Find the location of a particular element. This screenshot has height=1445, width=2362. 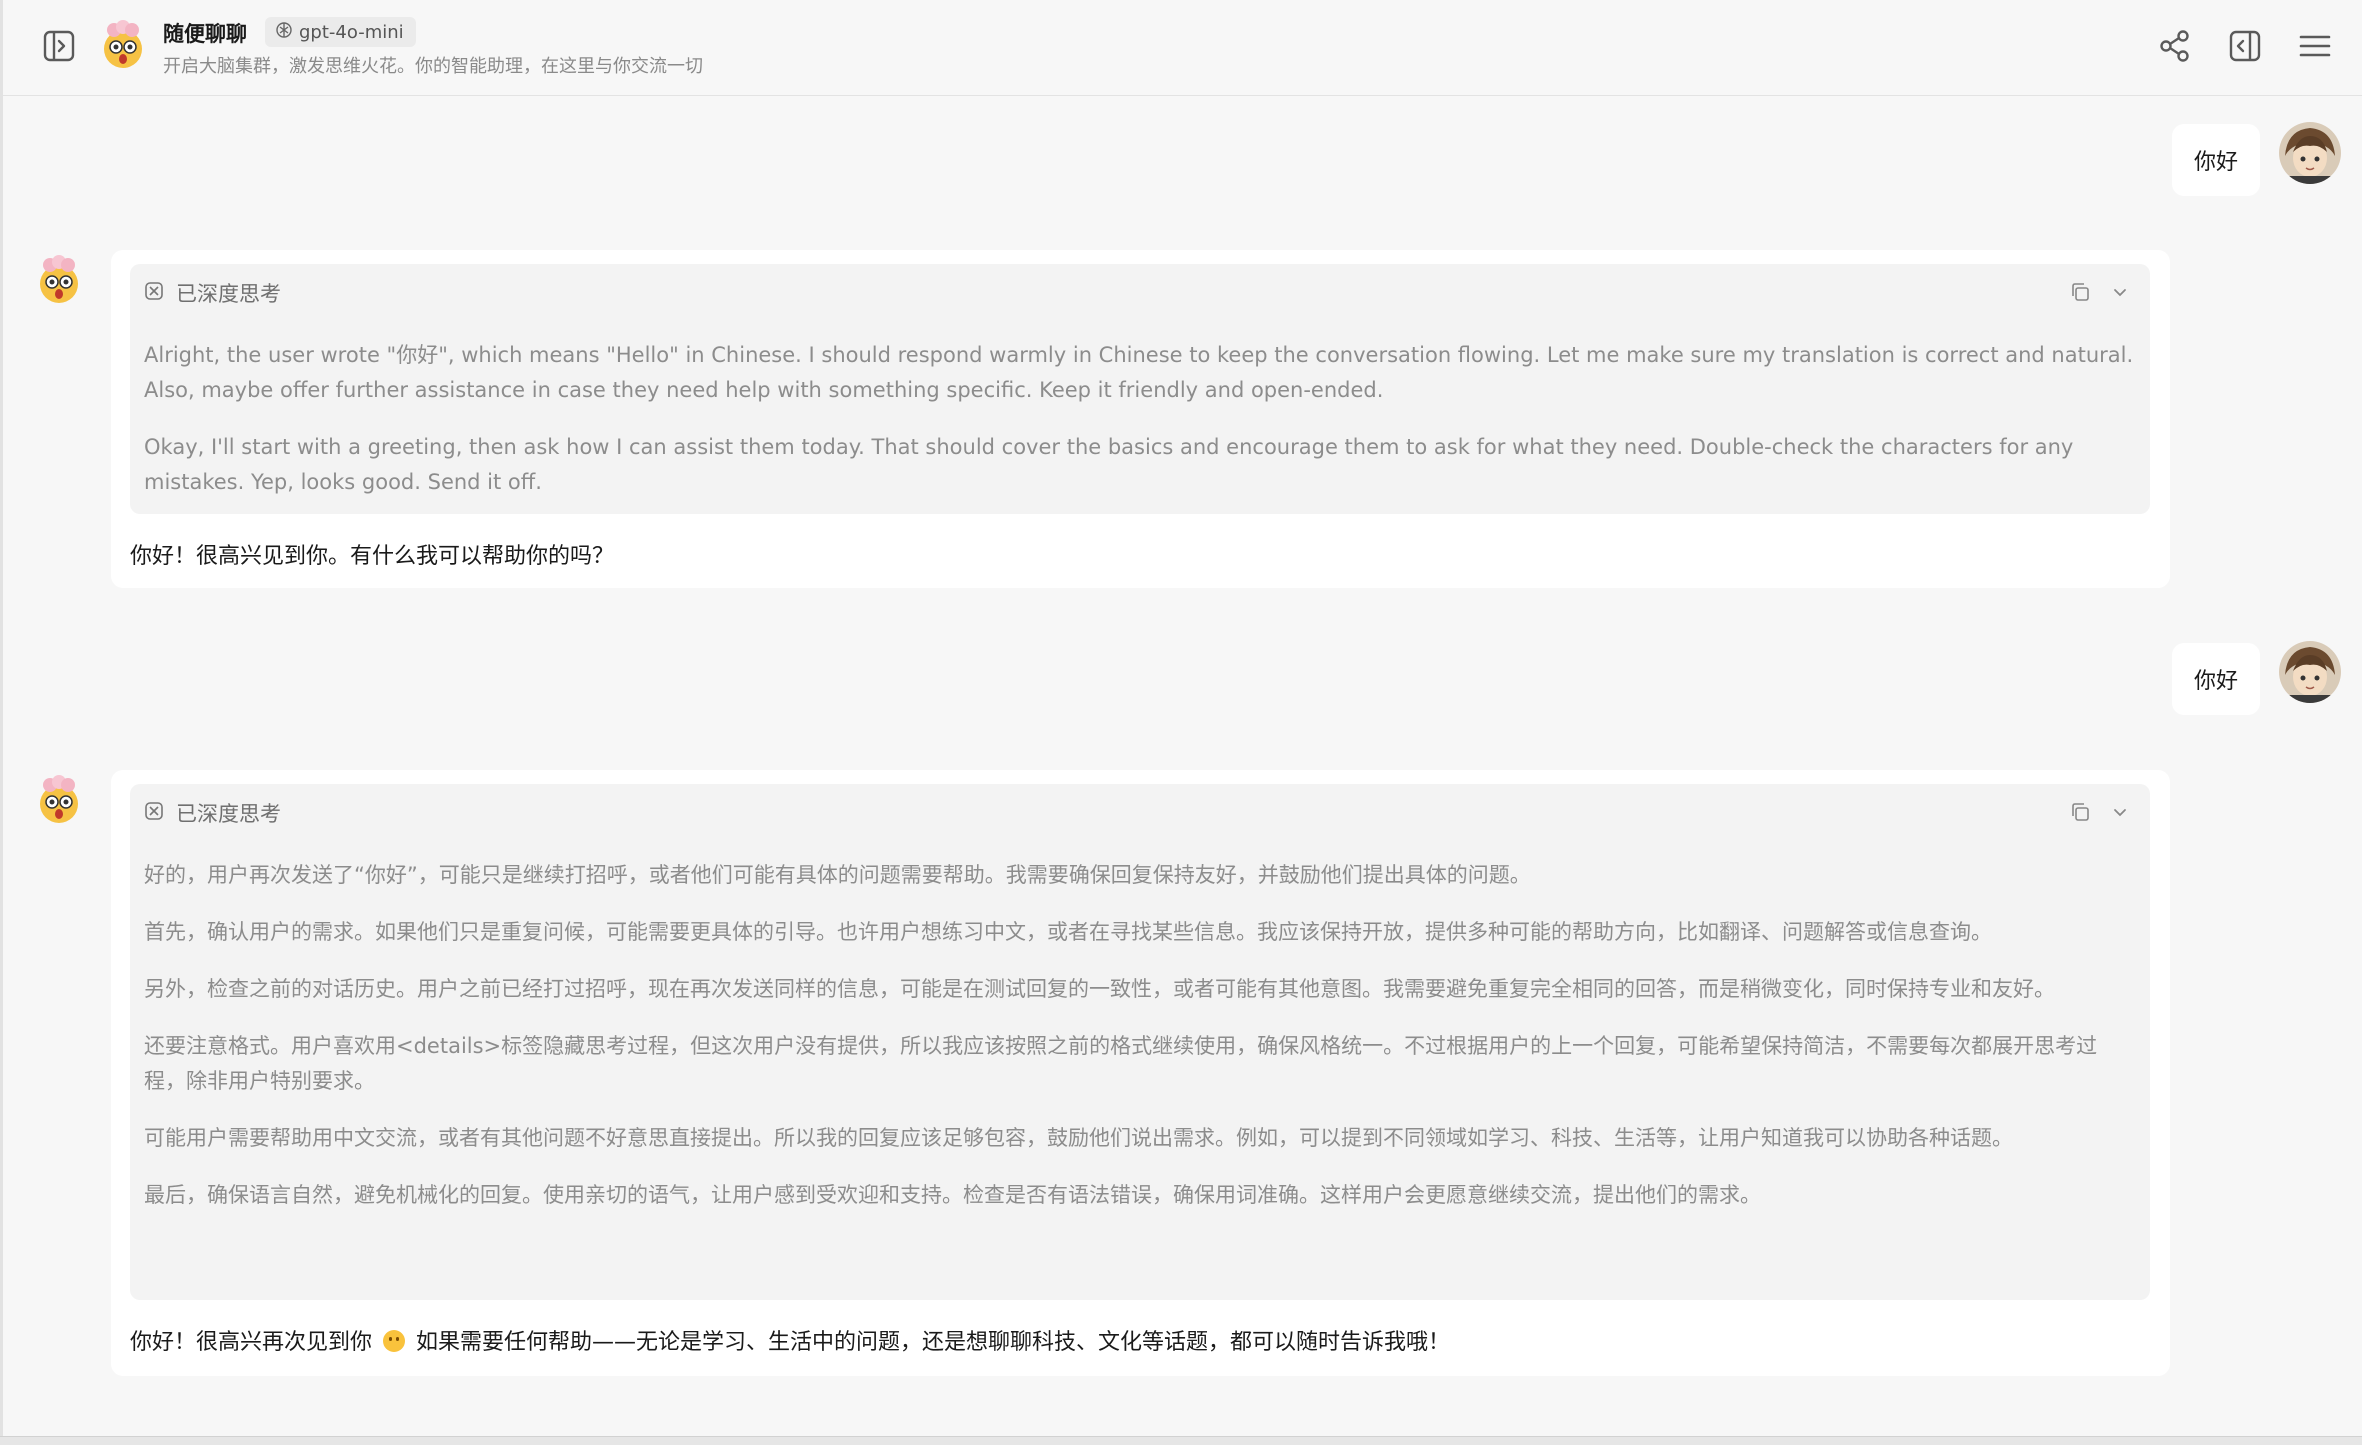

chat-title: 随便聊聊 is located at coordinates (205, 34).